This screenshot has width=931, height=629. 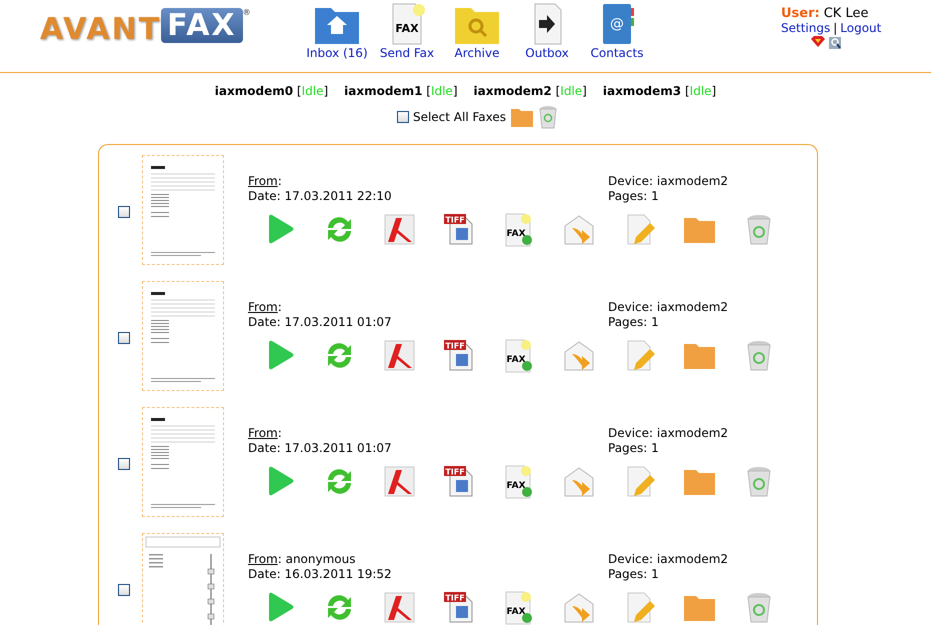 I want to click on nav-link: FAX Send Fax, so click(x=407, y=30).